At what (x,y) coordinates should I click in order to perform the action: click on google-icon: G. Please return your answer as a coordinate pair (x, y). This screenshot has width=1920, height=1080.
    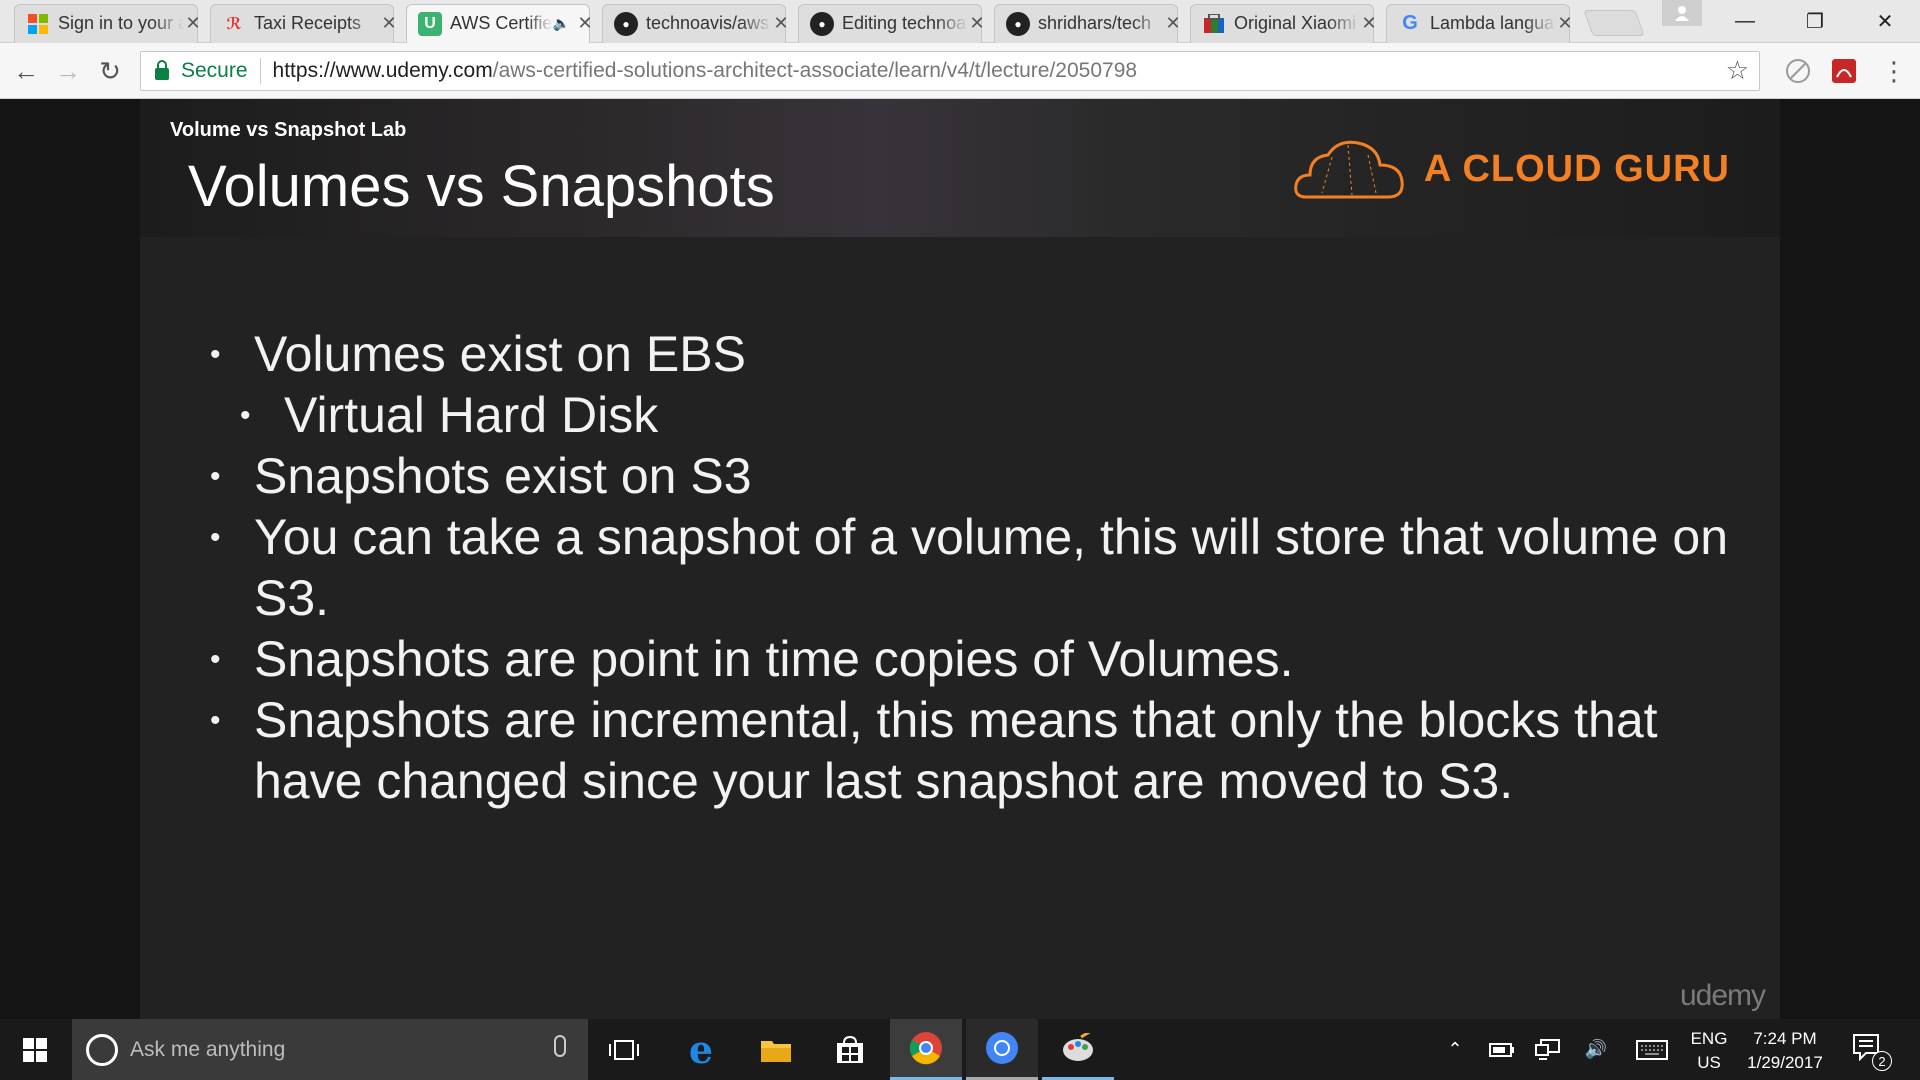
    Looking at the image, I should click on (1410, 23).